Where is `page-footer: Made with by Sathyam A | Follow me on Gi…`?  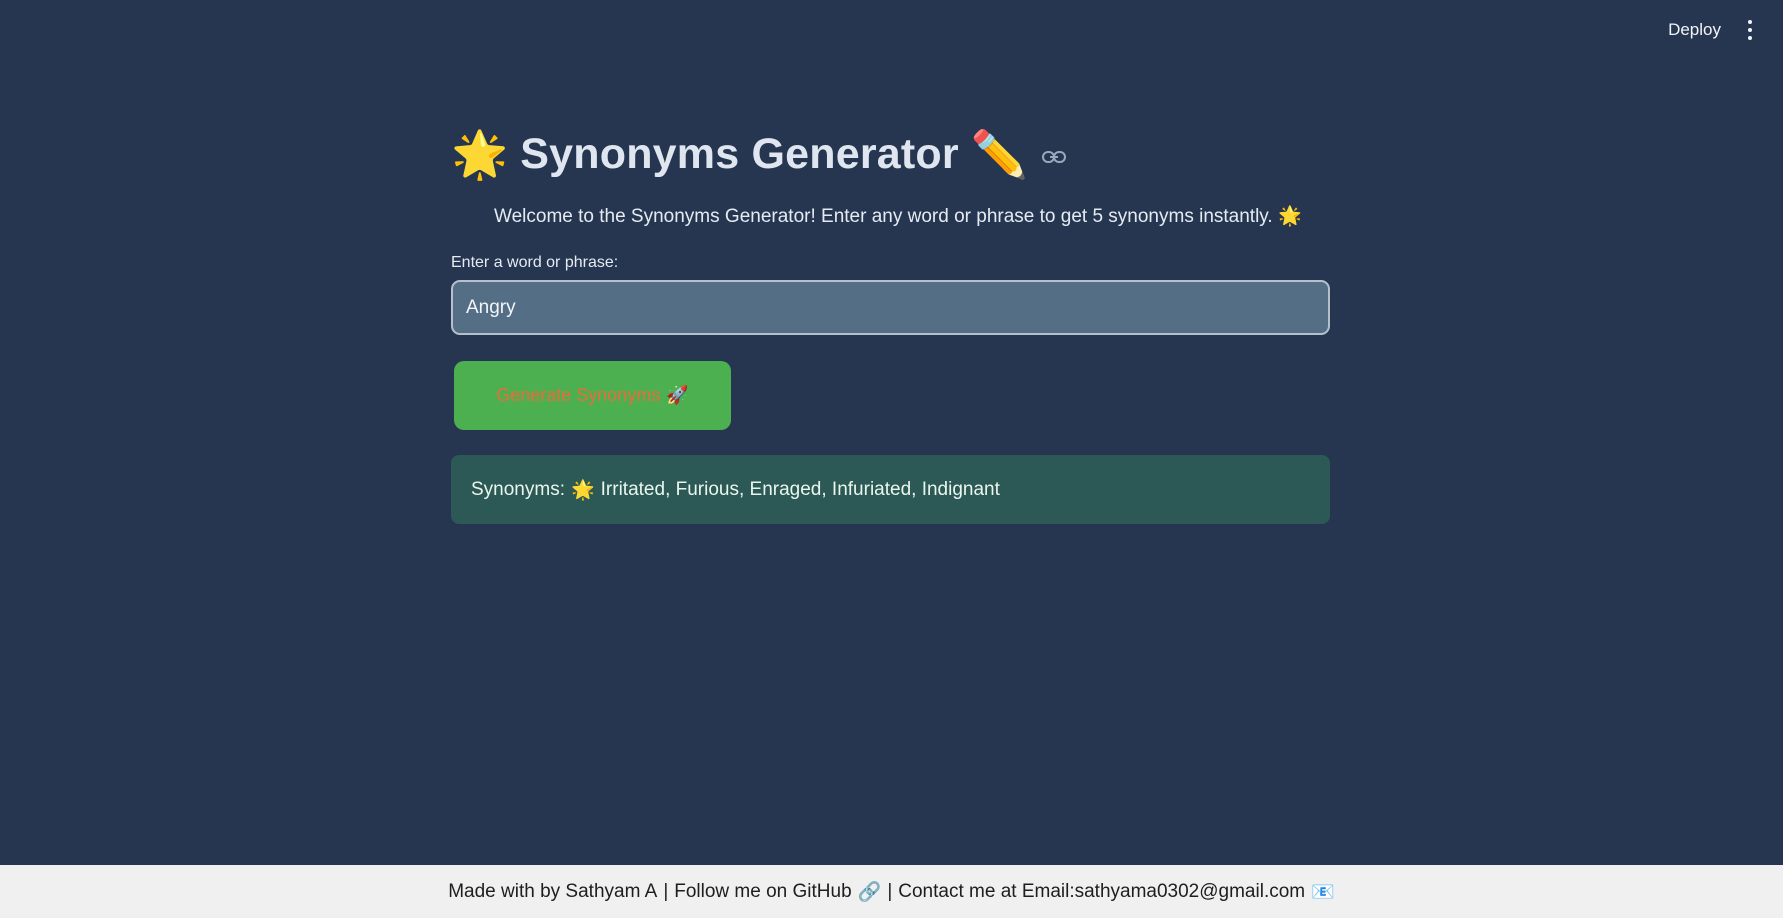 page-footer: Made with by Sathyam A | Follow me on Gi… is located at coordinates (891, 891).